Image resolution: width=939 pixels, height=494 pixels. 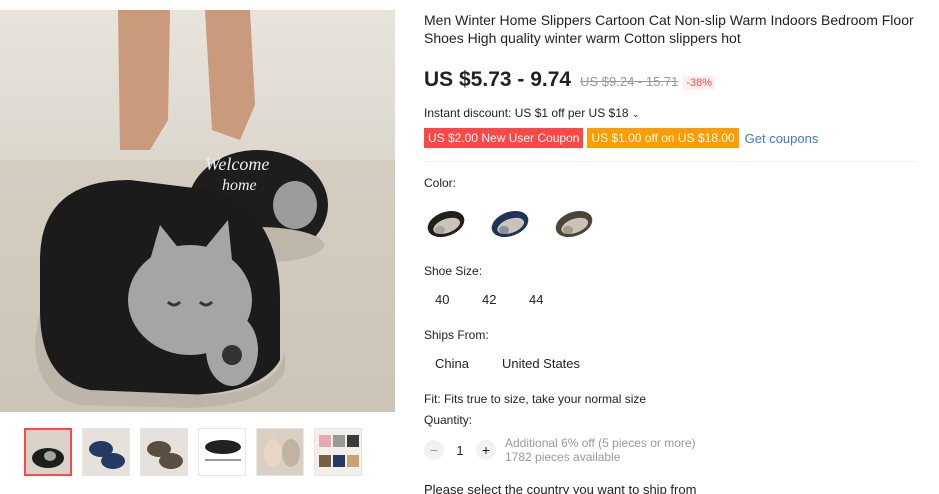 What do you see at coordinates (635, 114) in the screenshot?
I see `chevron-down-icon: ⌄` at bounding box center [635, 114].